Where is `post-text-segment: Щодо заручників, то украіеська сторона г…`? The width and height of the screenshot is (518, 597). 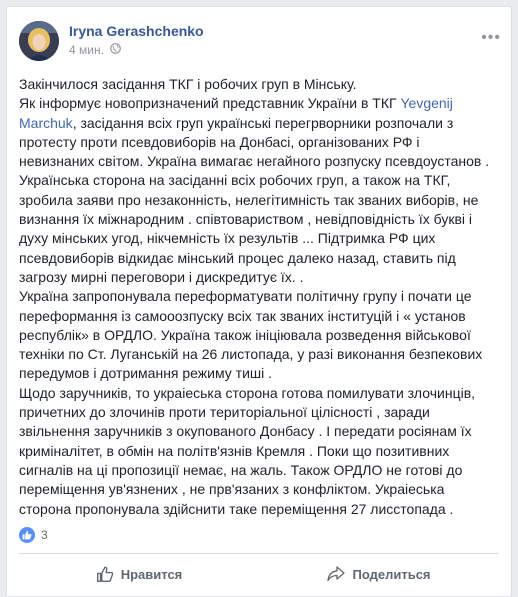
post-text-segment: Щодо заручників, то украіеська сторона г… is located at coordinates (247, 392).